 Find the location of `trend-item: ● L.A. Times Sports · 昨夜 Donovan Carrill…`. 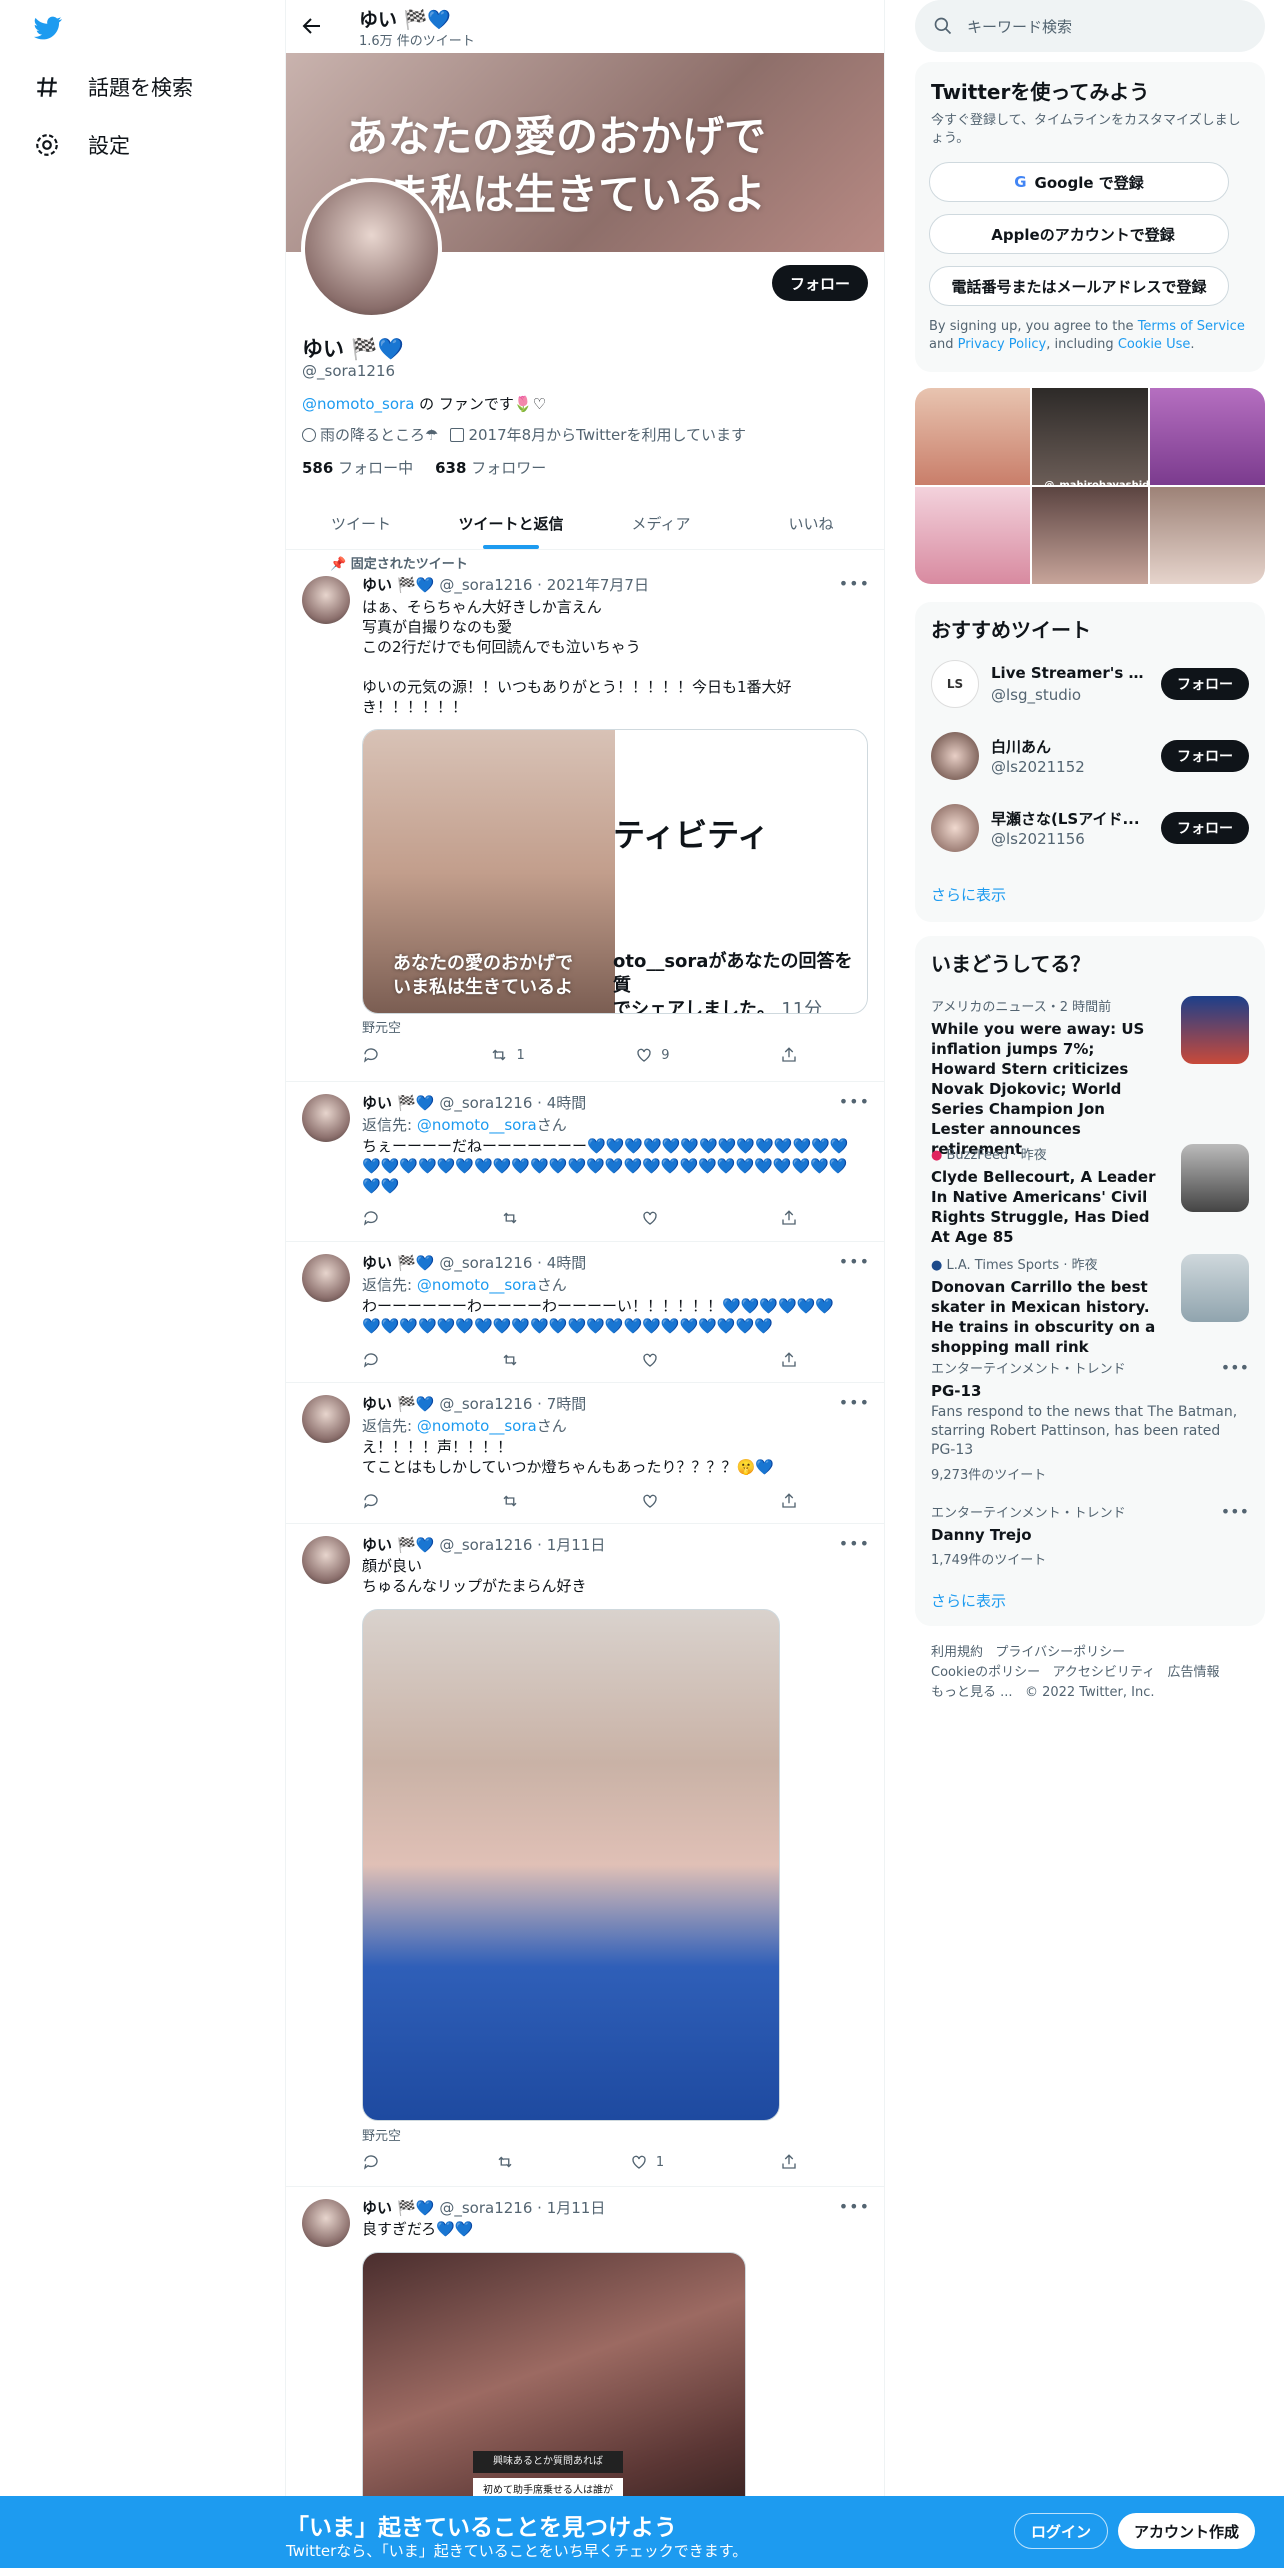

trend-item: ● L.A. Times Sports · 昨夜 Donovan Carrill… is located at coordinates (1090, 1305).